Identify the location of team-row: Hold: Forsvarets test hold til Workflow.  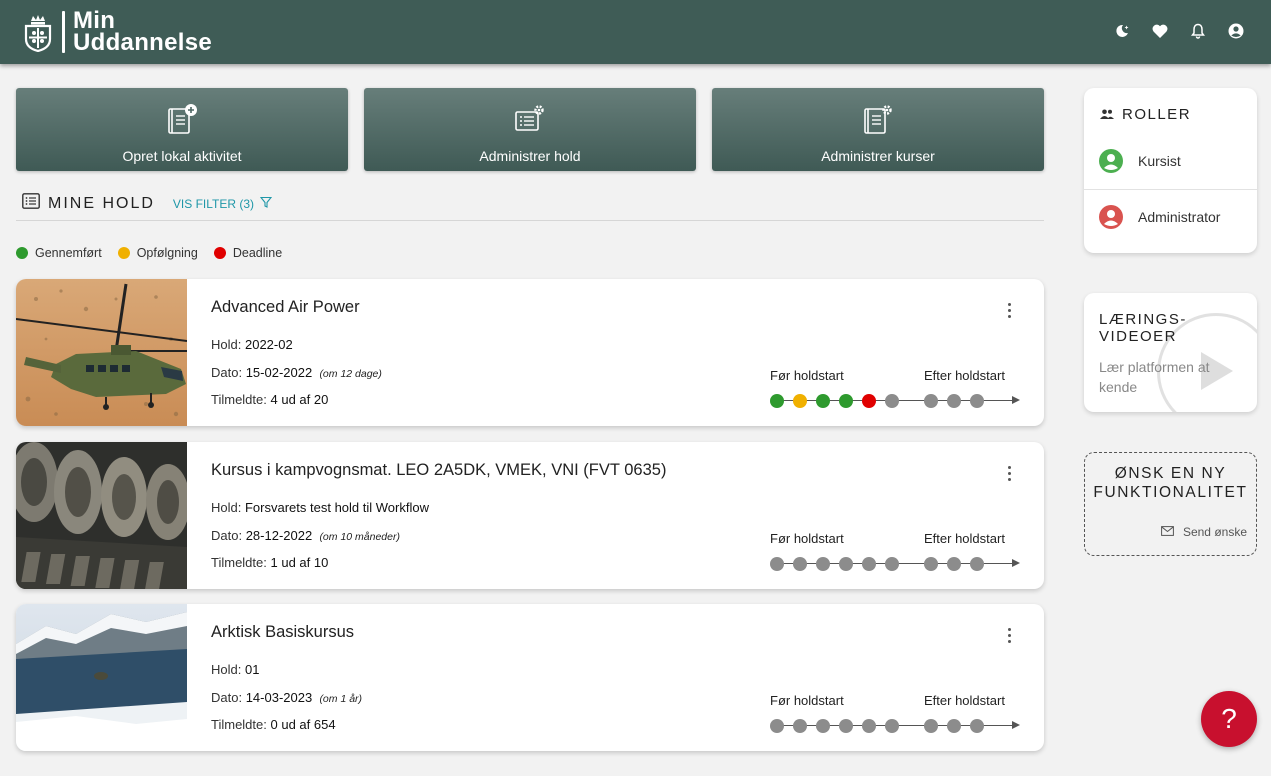
(320, 507).